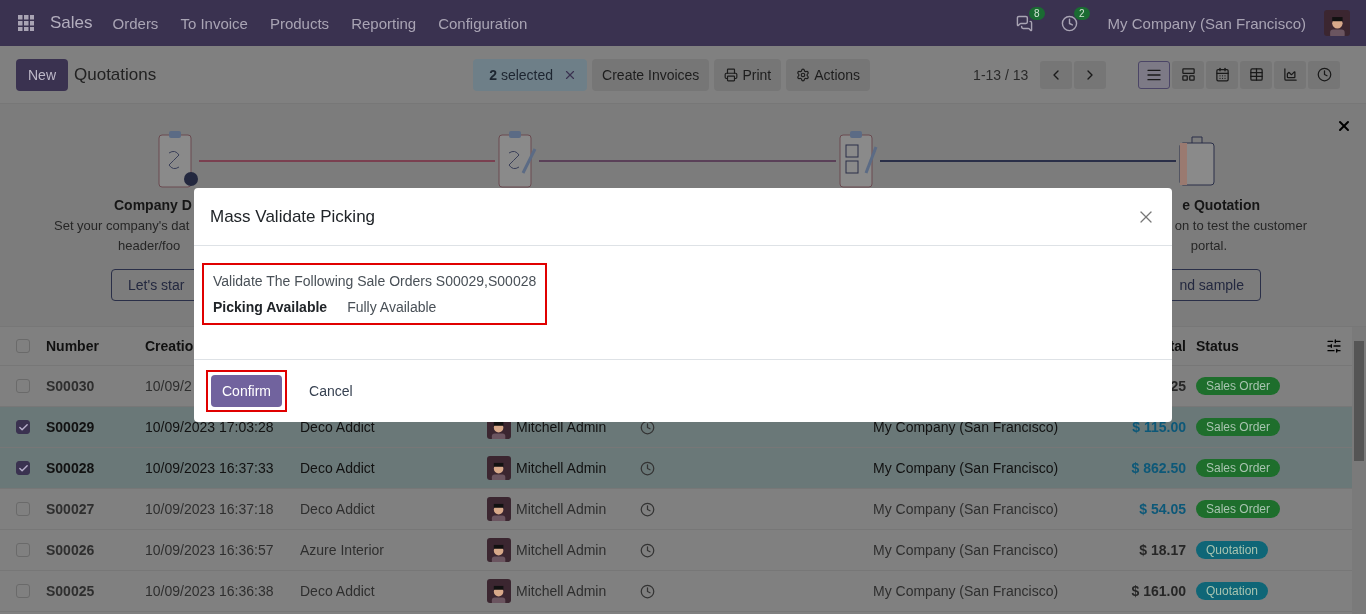  I want to click on table-cell-text: $ 115.00, so click(1159, 427).